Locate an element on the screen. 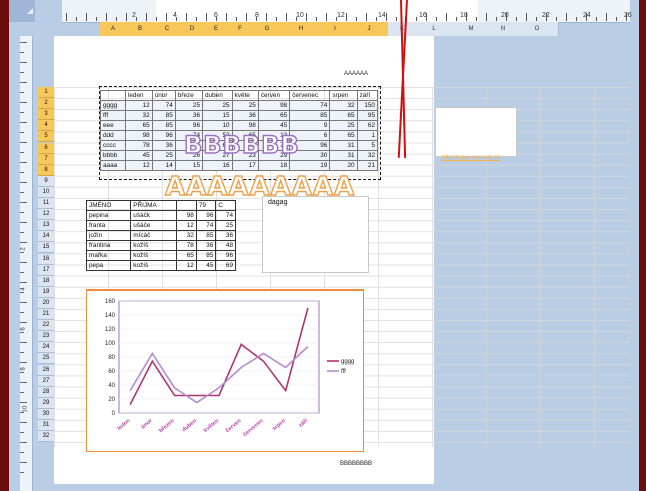 Image resolution: width=646 pixels, height=491 pixels. row-header-1: 1 is located at coordinates (46, 92).